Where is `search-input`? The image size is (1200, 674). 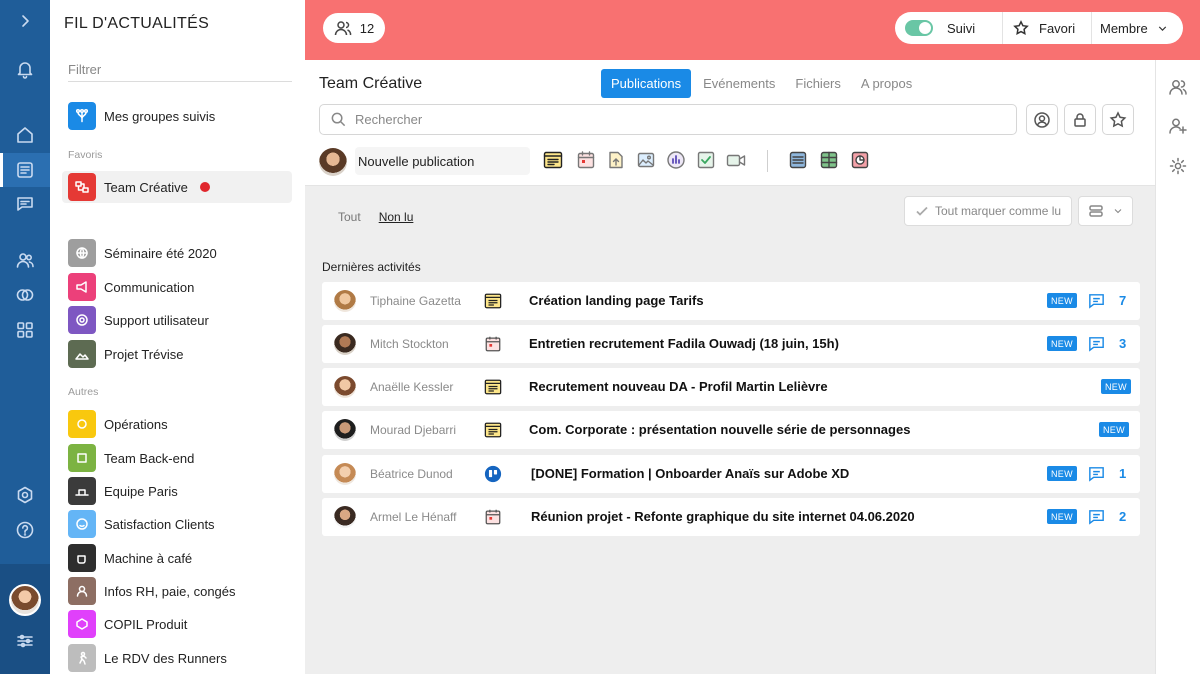 search-input is located at coordinates (675, 119).